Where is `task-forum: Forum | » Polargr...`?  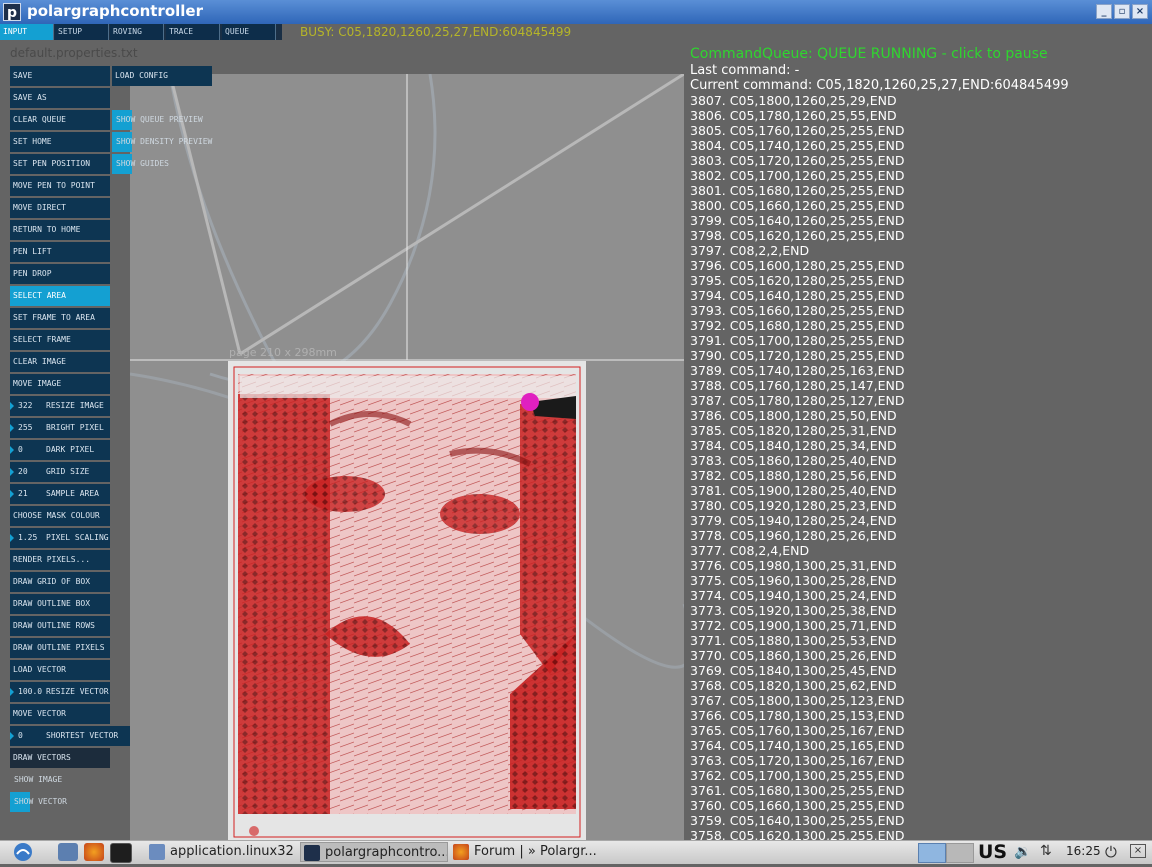 task-forum: Forum | » Polargr... is located at coordinates (525, 852).